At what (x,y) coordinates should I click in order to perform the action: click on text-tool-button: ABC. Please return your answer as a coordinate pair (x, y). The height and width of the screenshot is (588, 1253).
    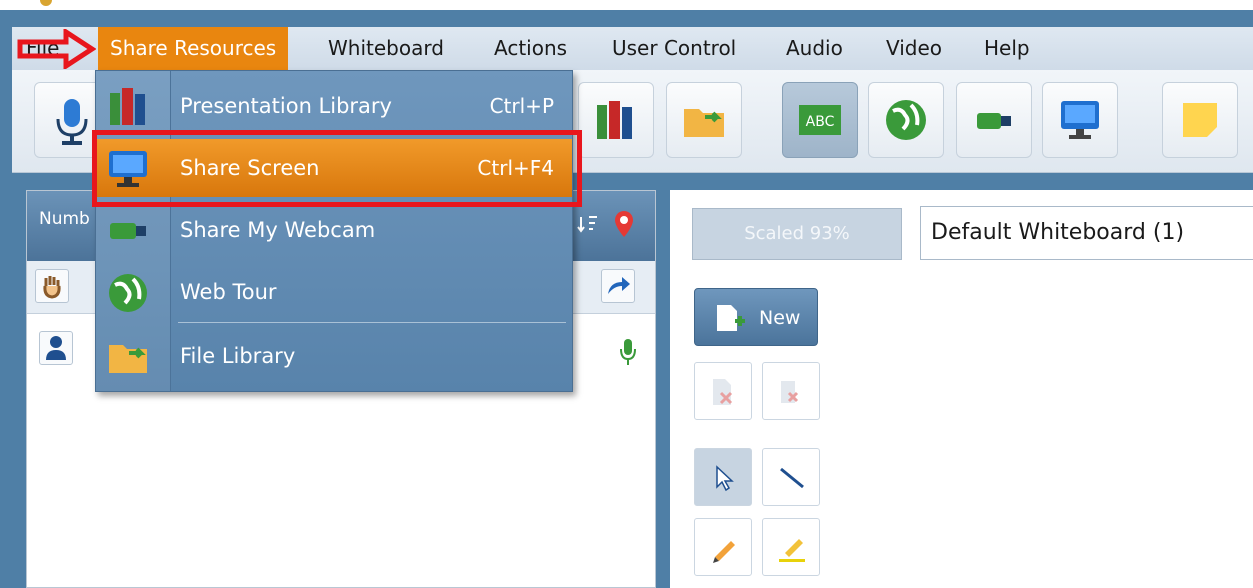
    Looking at the image, I should click on (820, 120).